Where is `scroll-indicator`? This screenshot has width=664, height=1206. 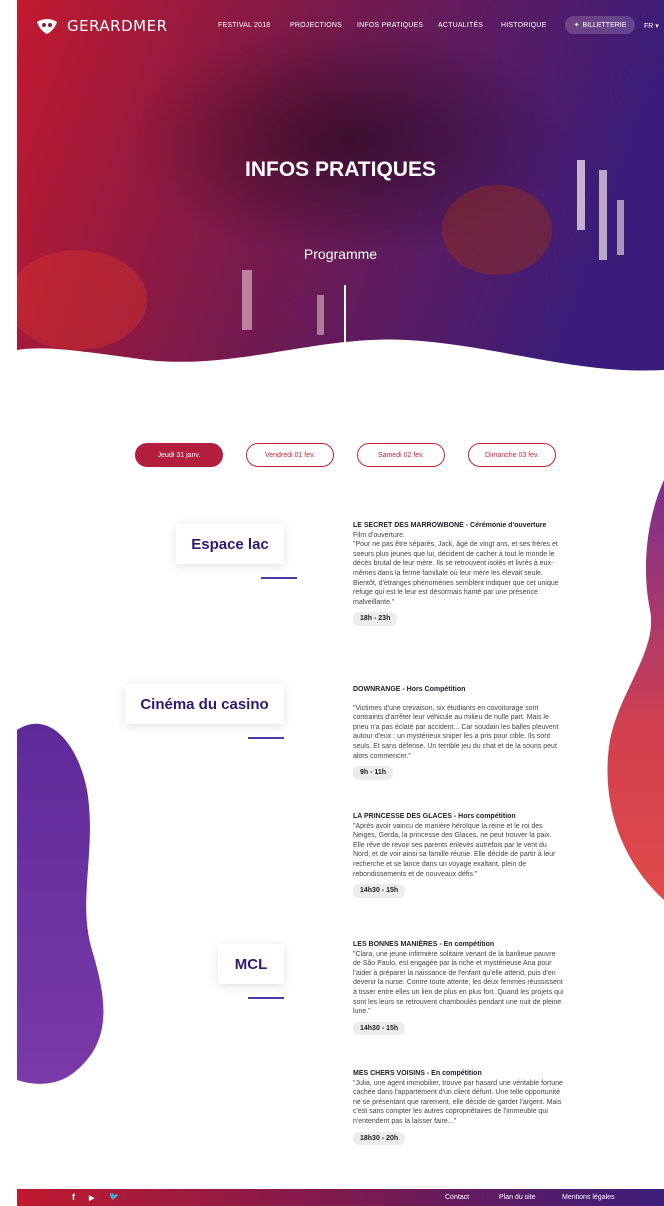
scroll-indicator is located at coordinates (345, 314).